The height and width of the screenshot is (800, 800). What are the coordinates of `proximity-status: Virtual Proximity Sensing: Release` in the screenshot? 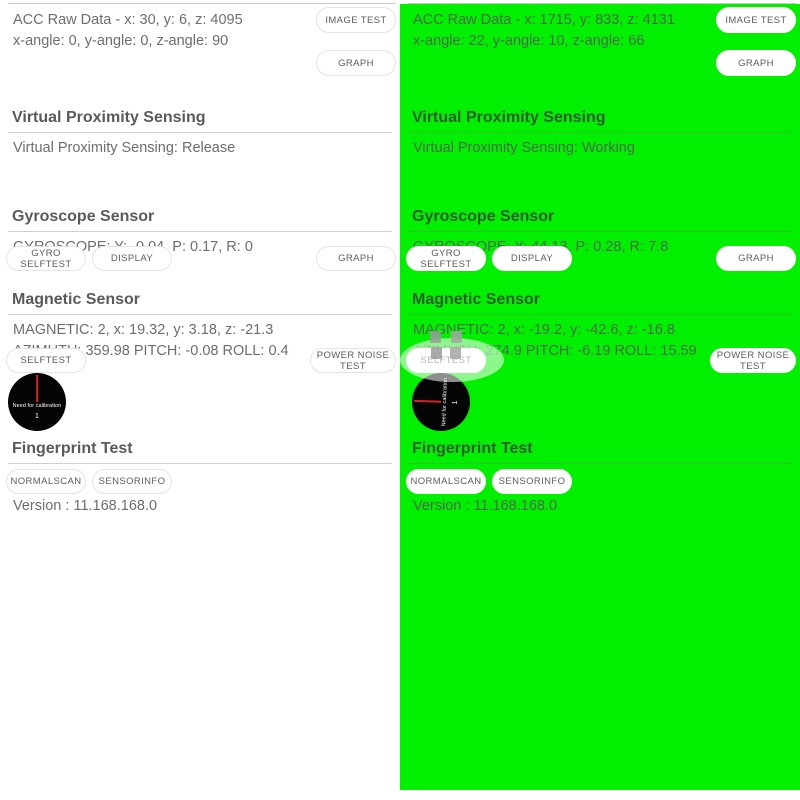 It's located at (124, 148).